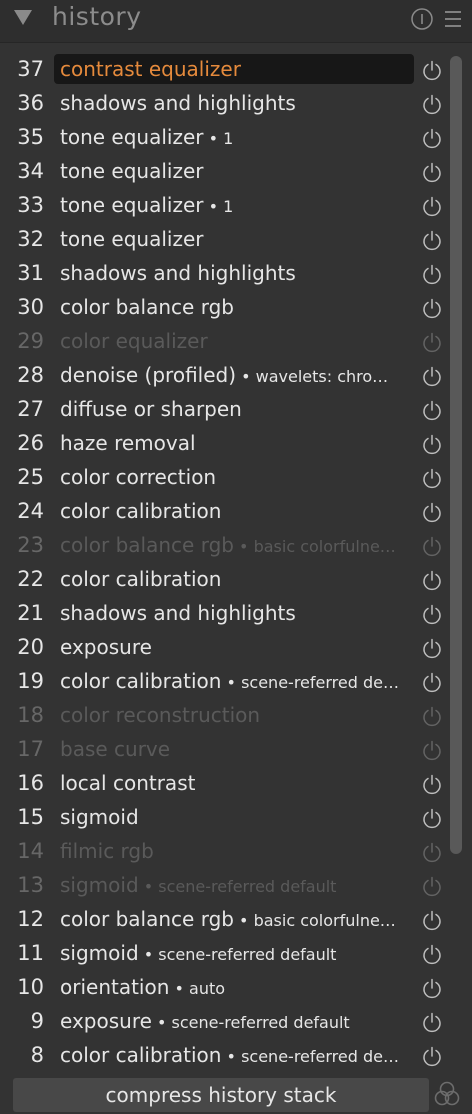 The image size is (472, 1114). I want to click on history-item-button: contrast equalizer, so click(234, 69).